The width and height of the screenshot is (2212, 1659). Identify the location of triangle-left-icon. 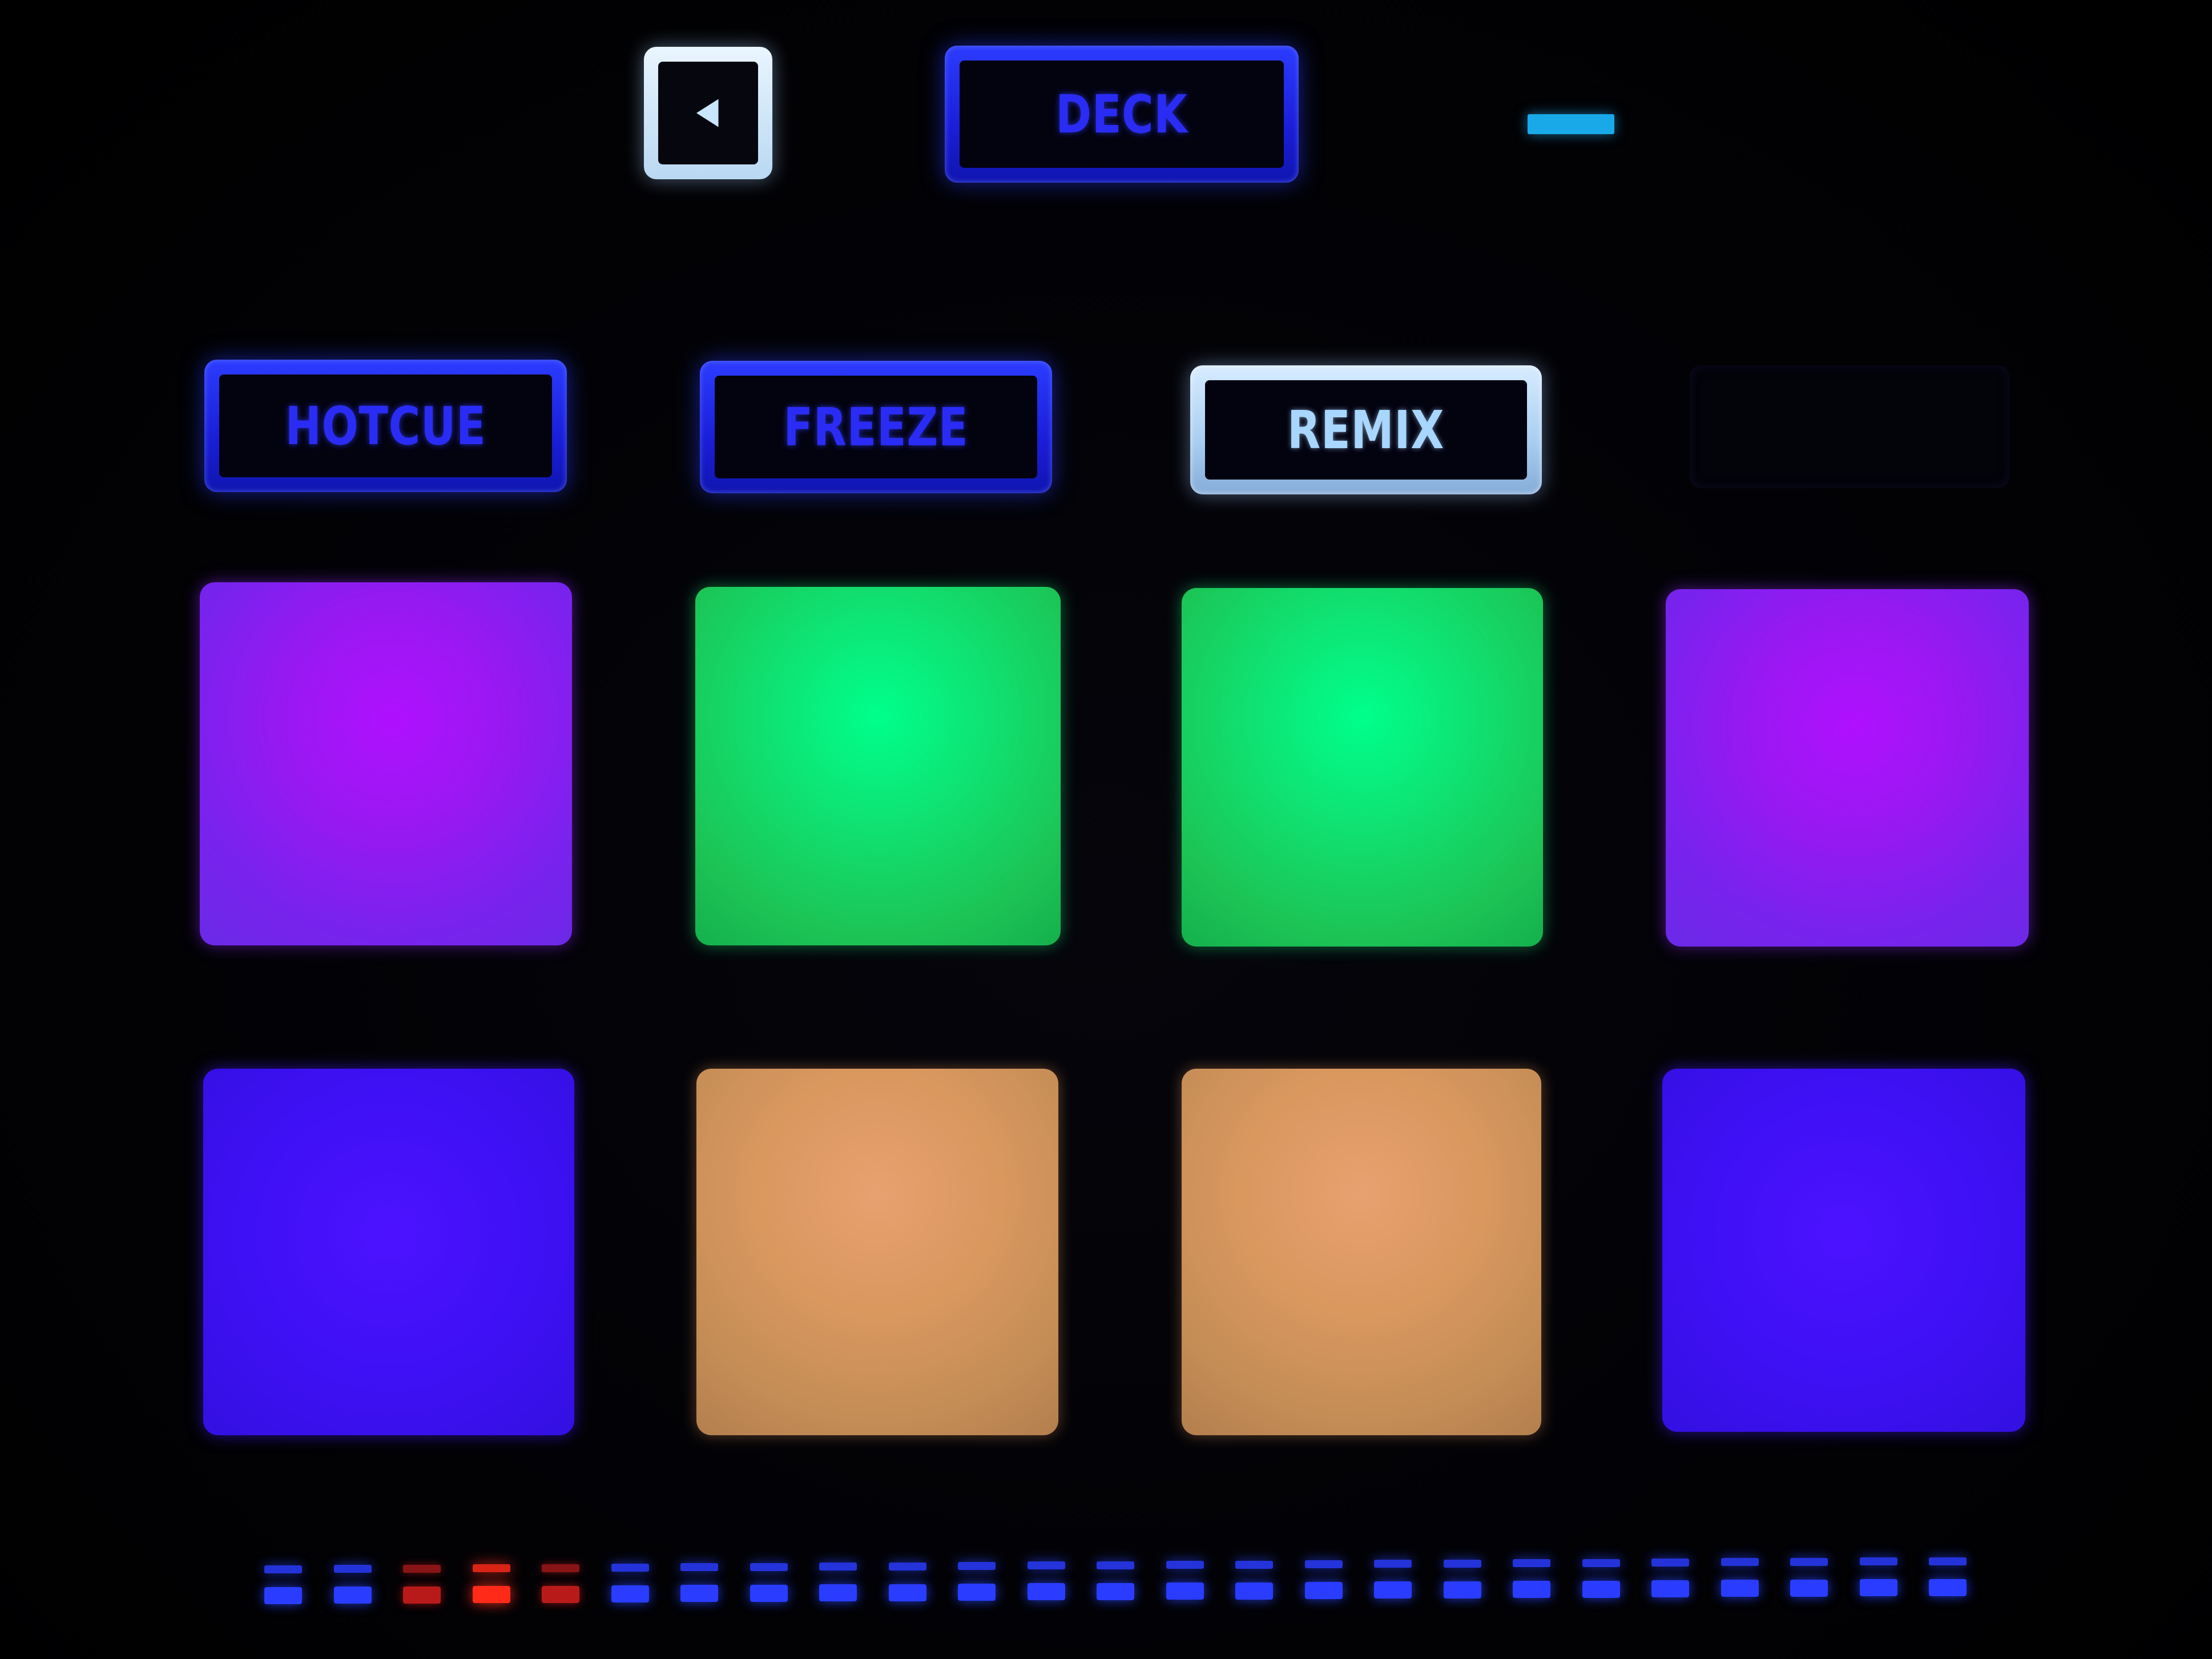
(707, 113).